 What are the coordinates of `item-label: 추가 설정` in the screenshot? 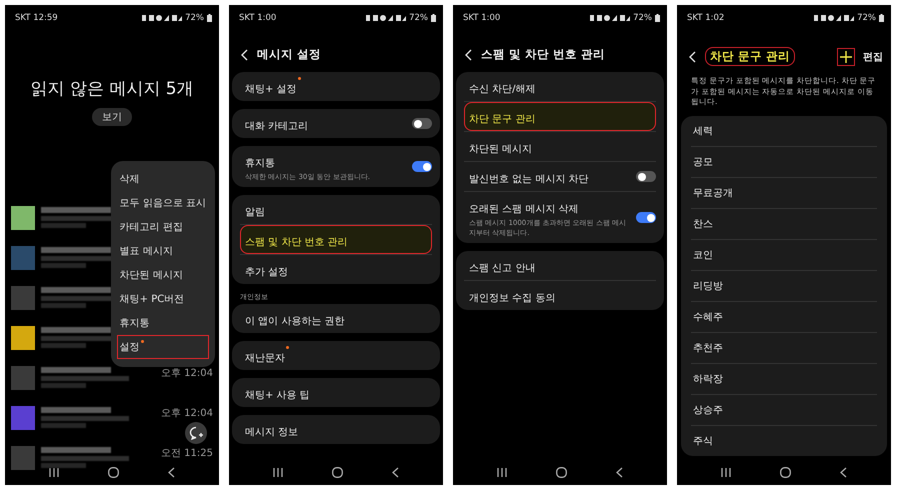 It's located at (266, 272).